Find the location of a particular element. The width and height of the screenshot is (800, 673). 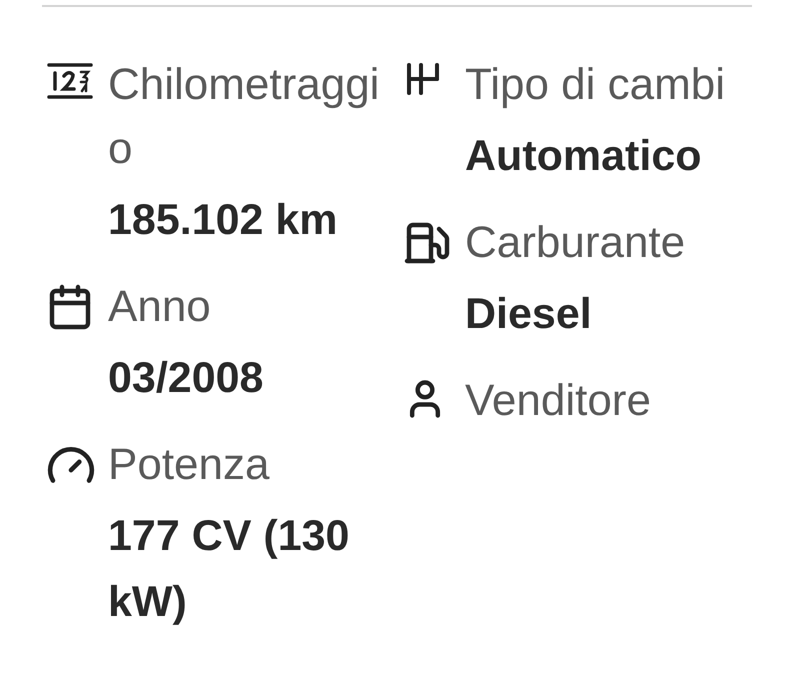

spec-label: Potenza is located at coordinates (189, 465).